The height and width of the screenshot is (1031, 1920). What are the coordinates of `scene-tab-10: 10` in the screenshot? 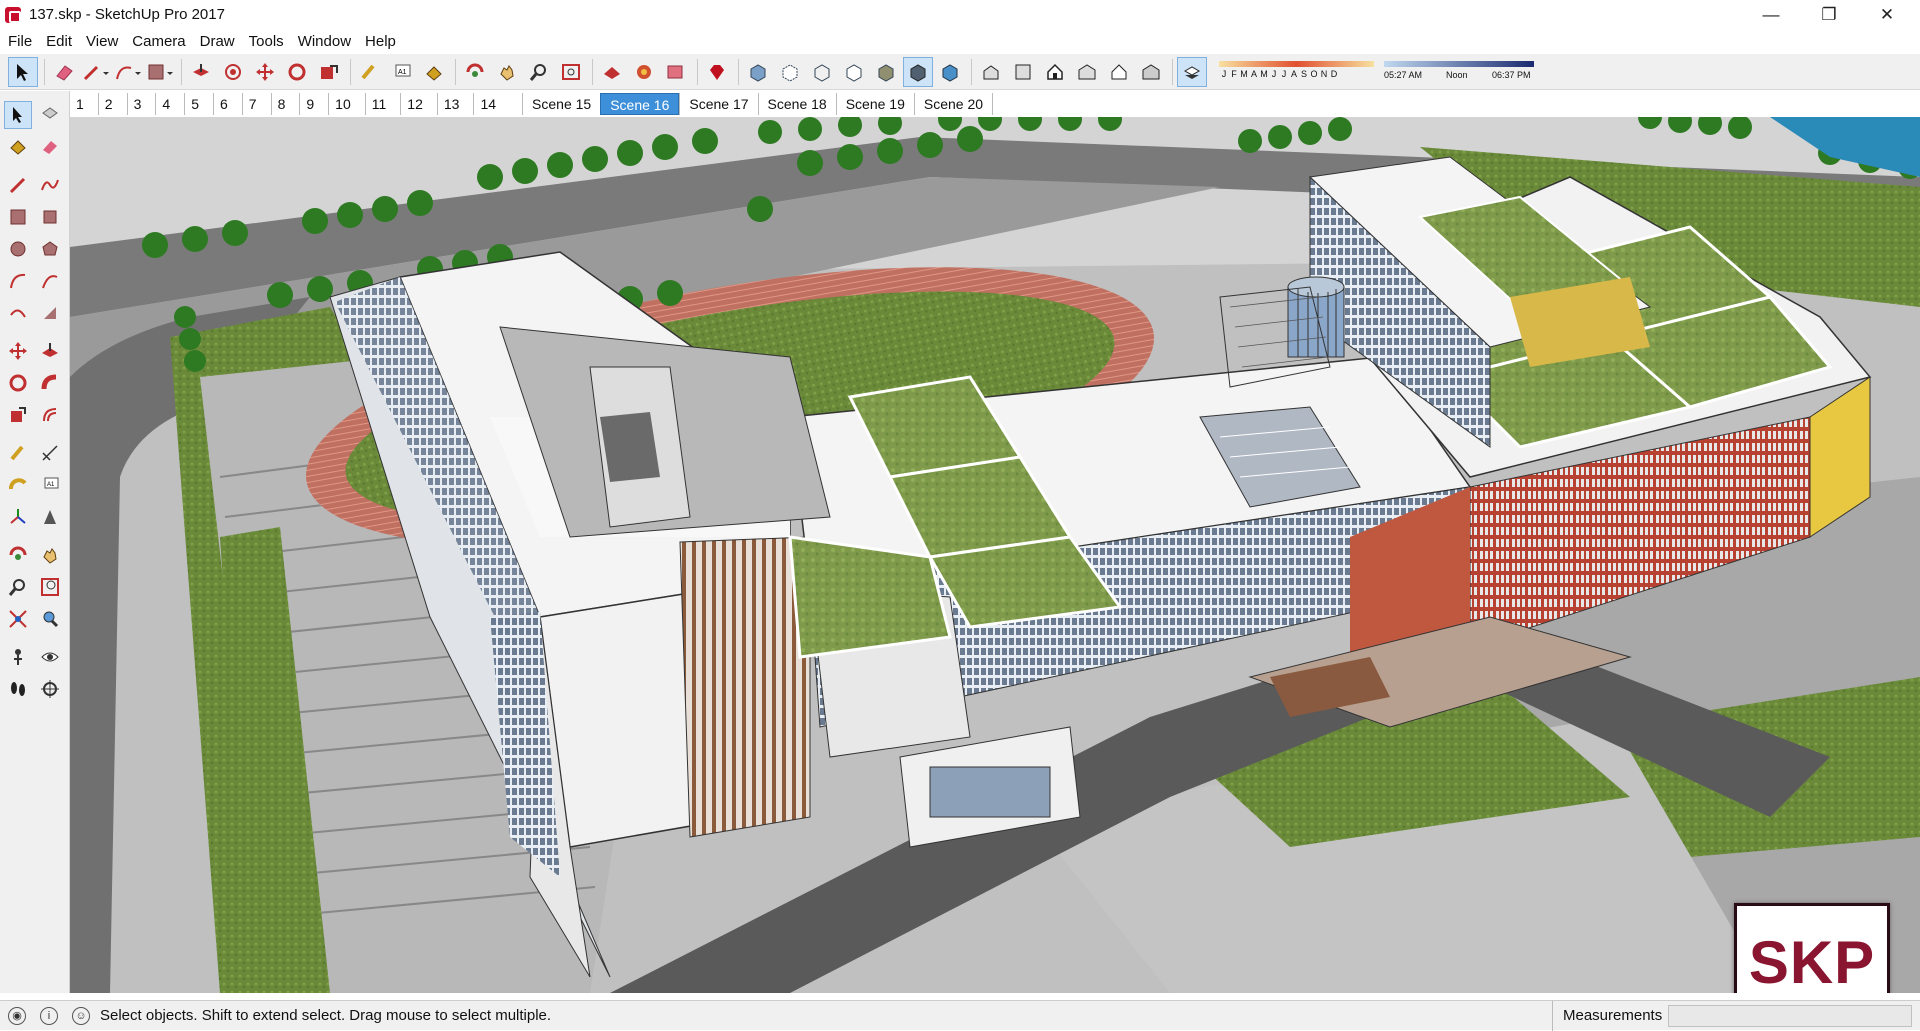 It's located at (346, 104).